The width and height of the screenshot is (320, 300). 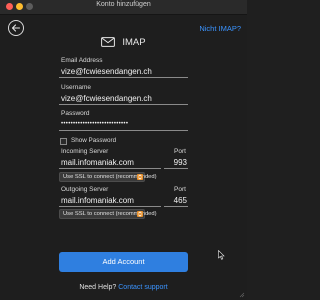 I want to click on incoming-port-label: Port, so click(x=180, y=151).